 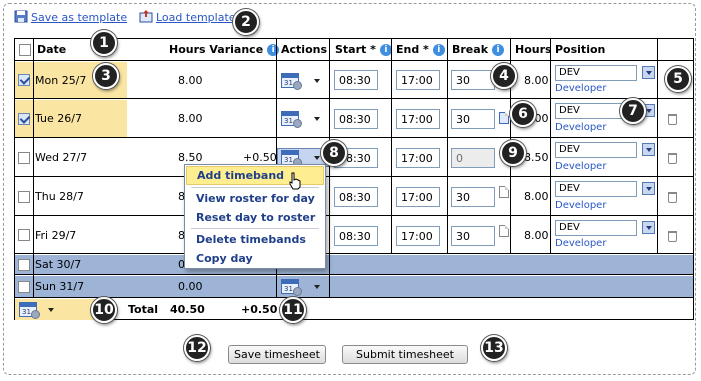 What do you see at coordinates (355, 49) in the screenshot?
I see `start-label: Start *` at bounding box center [355, 49].